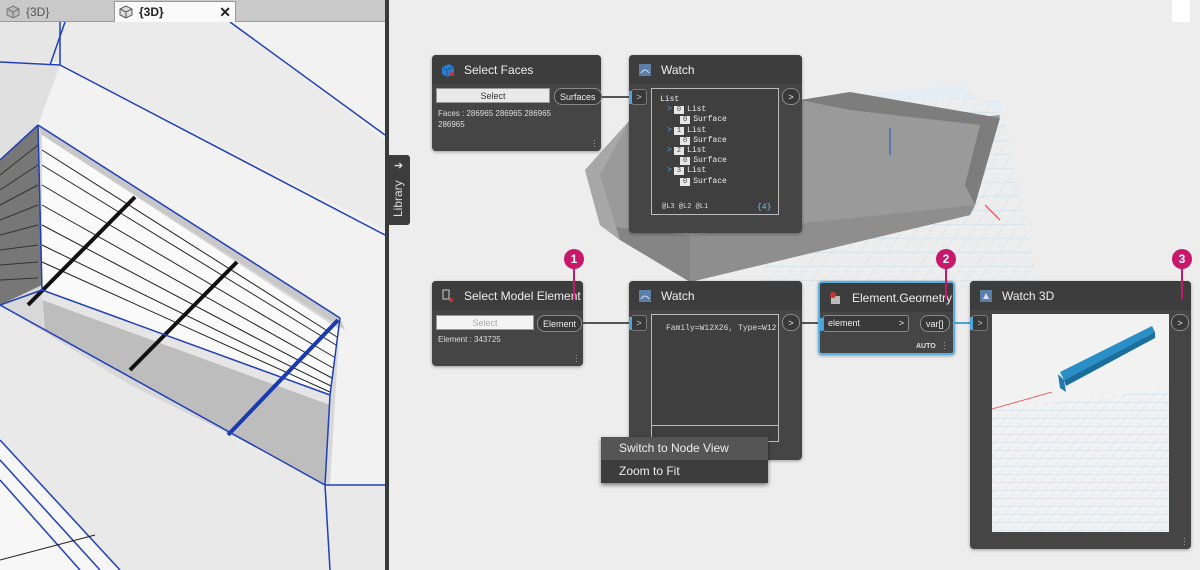  I want to click on input-port-label: element, so click(844, 323).